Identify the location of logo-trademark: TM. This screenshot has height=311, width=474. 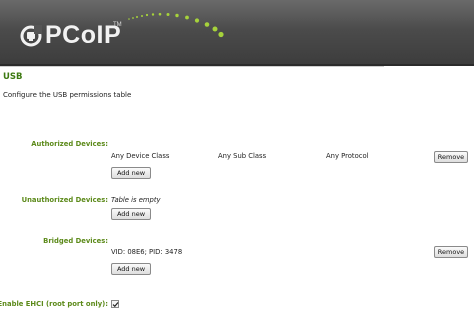
(117, 25).